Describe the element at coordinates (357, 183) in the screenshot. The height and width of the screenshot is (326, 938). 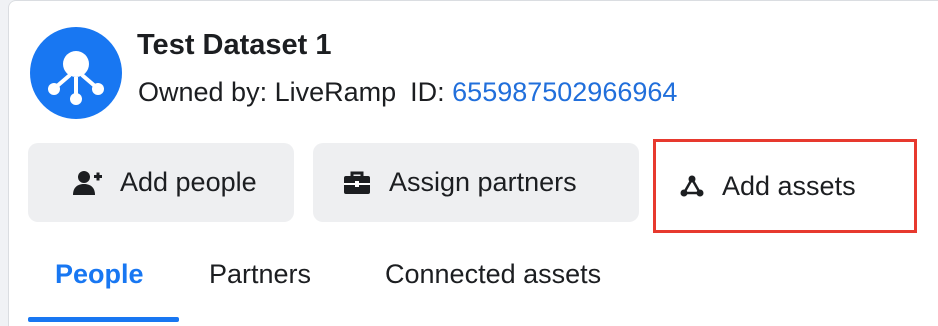
I see `briefcase-icon` at that location.